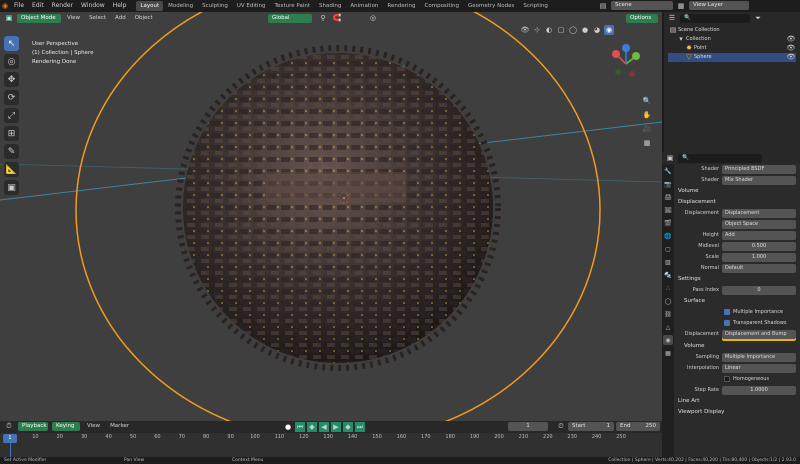  What do you see at coordinates (62, 6) in the screenshot?
I see `menu-render: Render` at bounding box center [62, 6].